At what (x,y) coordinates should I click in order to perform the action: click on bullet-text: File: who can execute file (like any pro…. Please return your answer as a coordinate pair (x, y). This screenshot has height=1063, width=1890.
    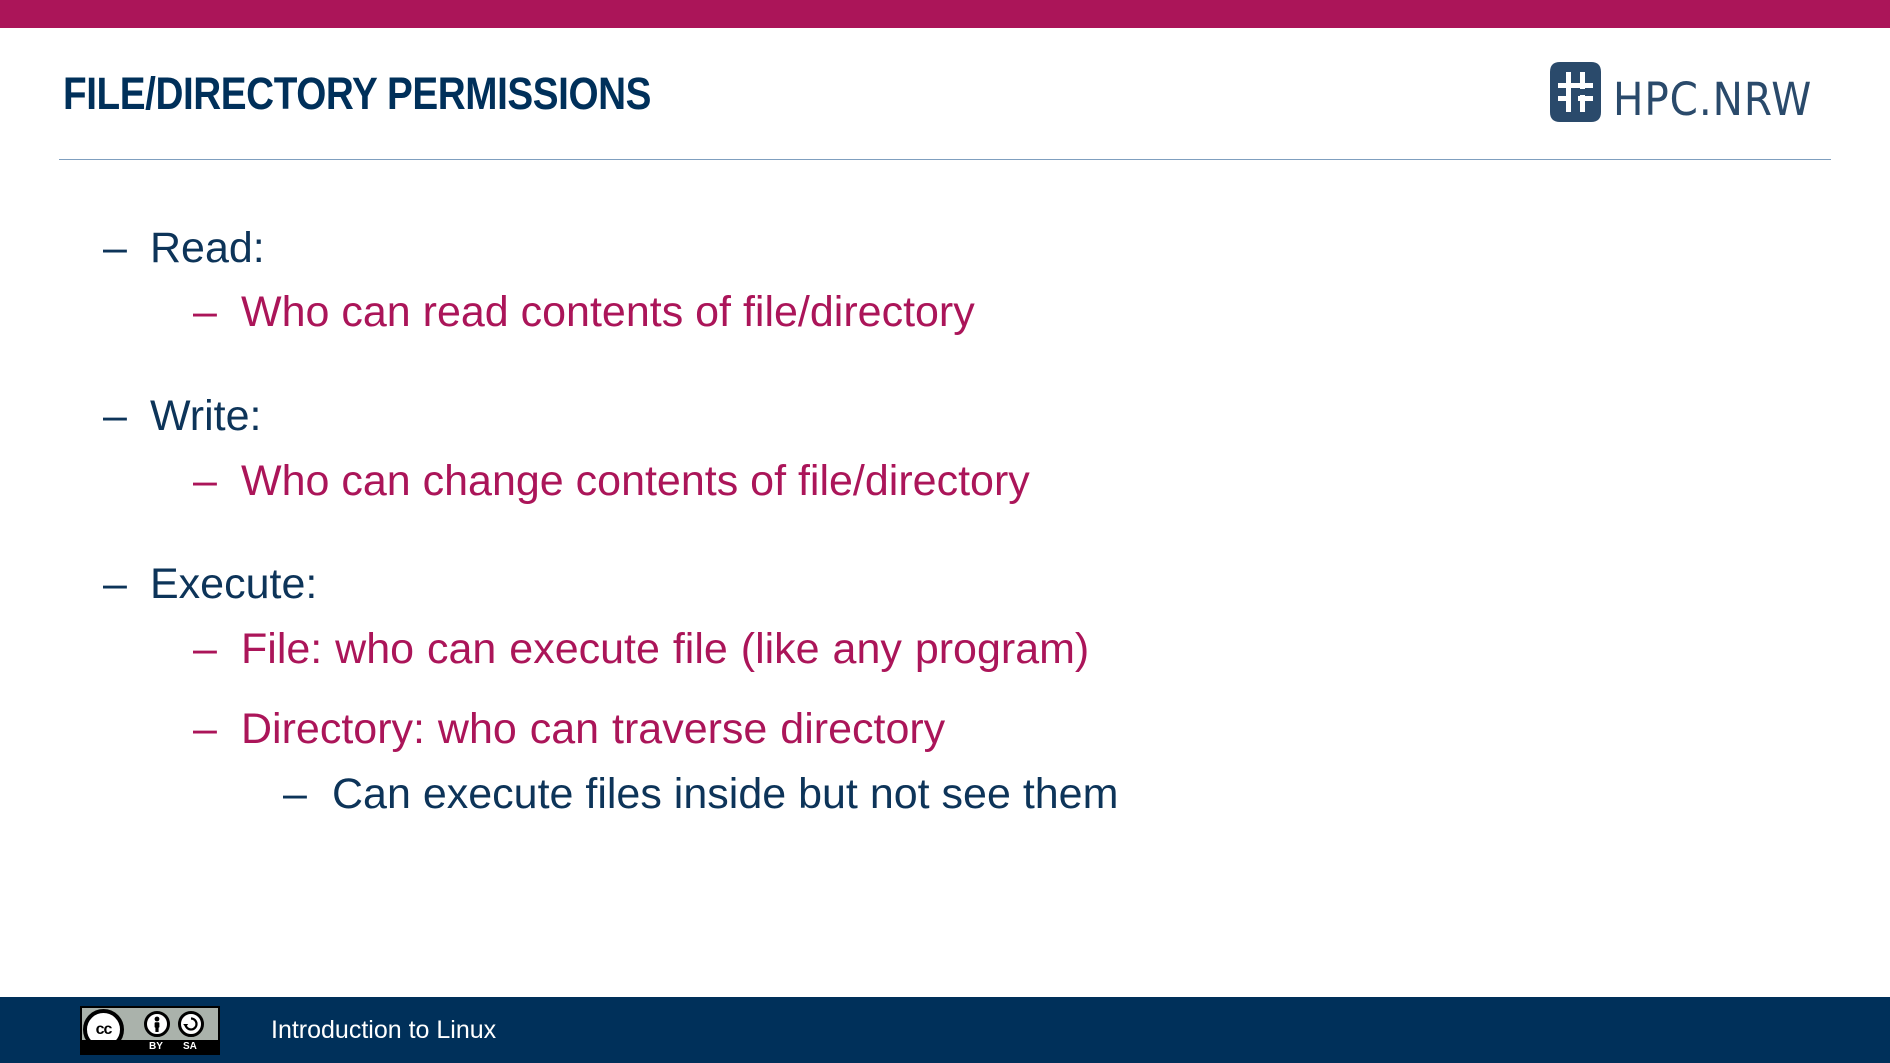
    Looking at the image, I should click on (665, 649).